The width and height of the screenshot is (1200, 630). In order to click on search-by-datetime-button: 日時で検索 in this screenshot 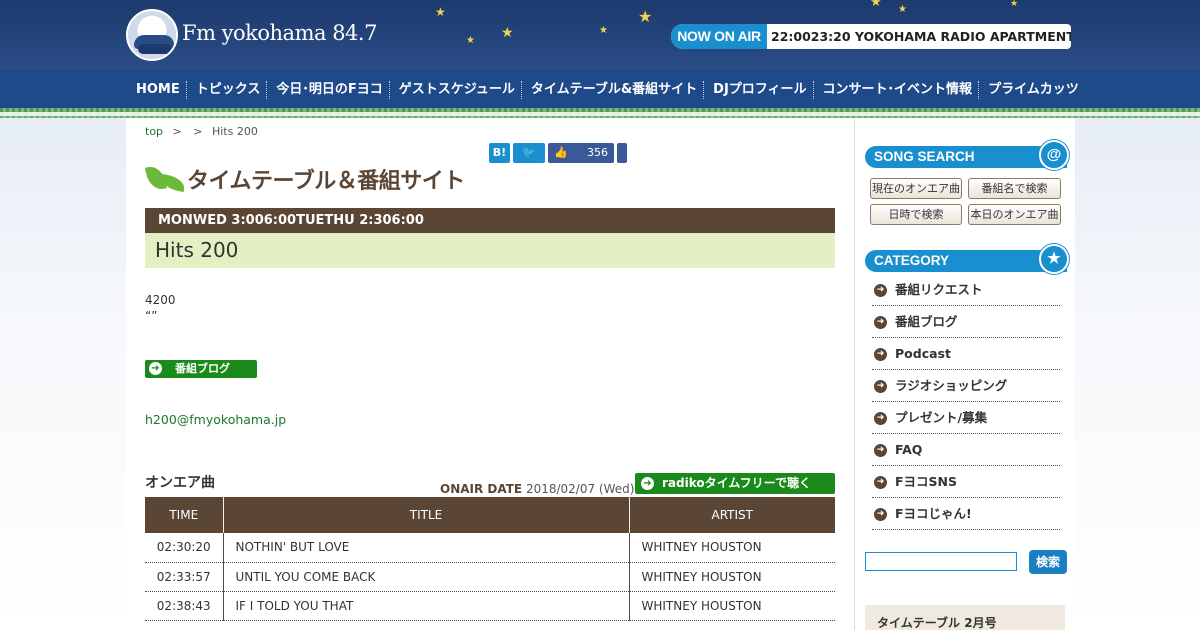, I will do `click(916, 214)`.